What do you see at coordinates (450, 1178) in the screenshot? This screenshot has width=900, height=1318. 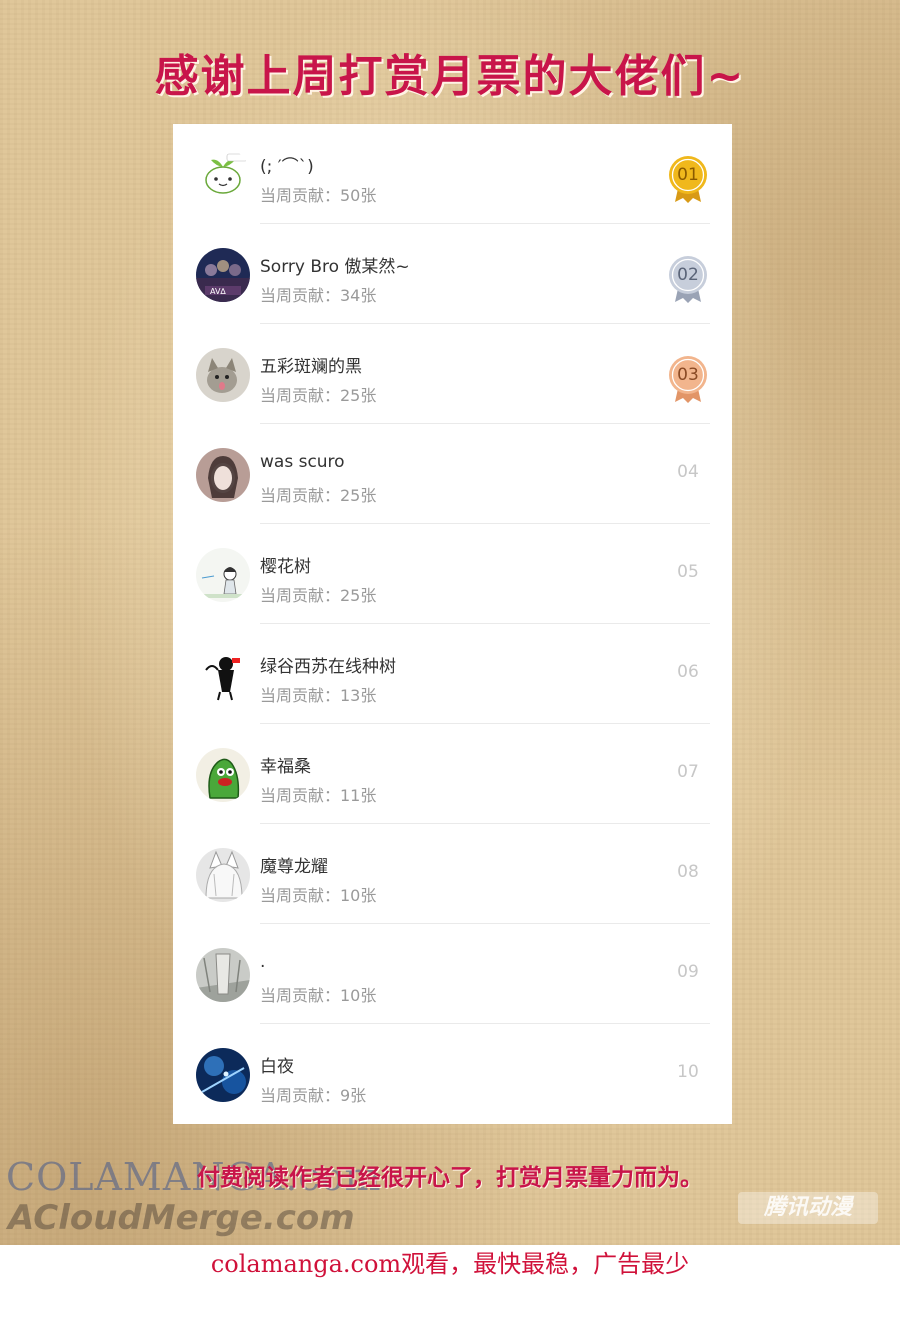 I see `footer-note: 付费阅读作者已经很开心了，打赏月票量力而为。` at bounding box center [450, 1178].